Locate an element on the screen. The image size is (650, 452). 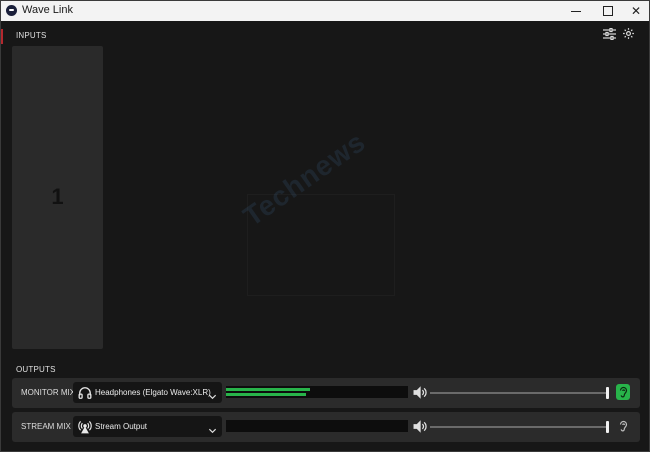
maximize-button is located at coordinates (608, 11).